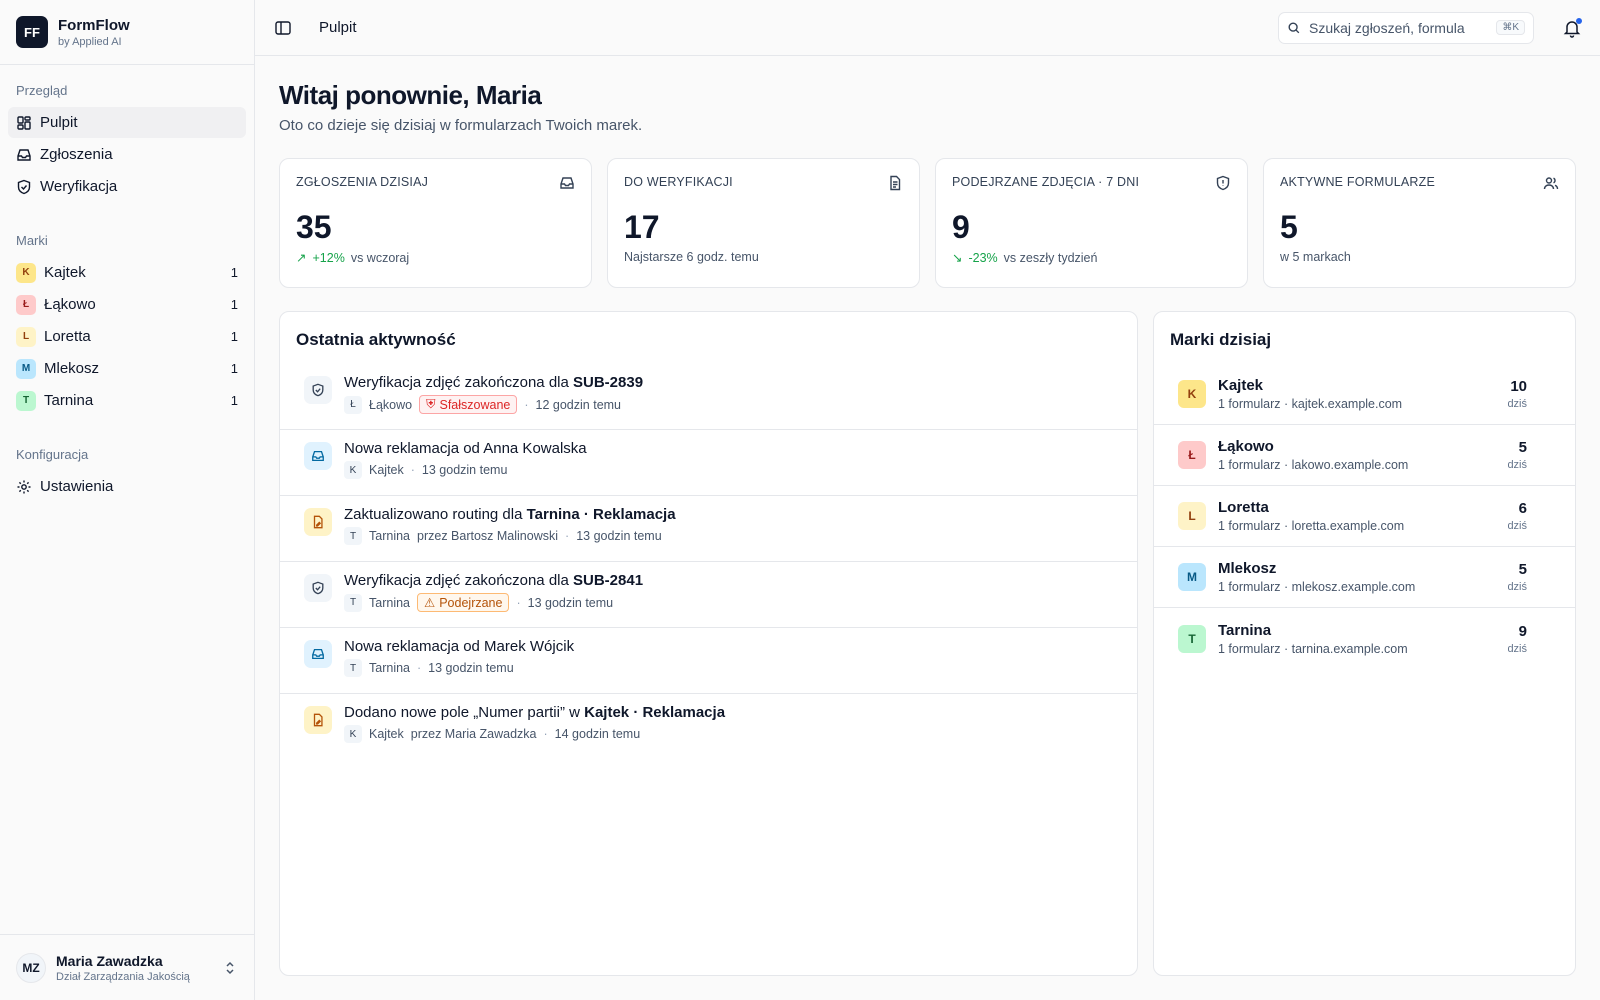  What do you see at coordinates (127, 336) in the screenshot?
I see `sidebar-item-brand: L Loretta 1` at bounding box center [127, 336].